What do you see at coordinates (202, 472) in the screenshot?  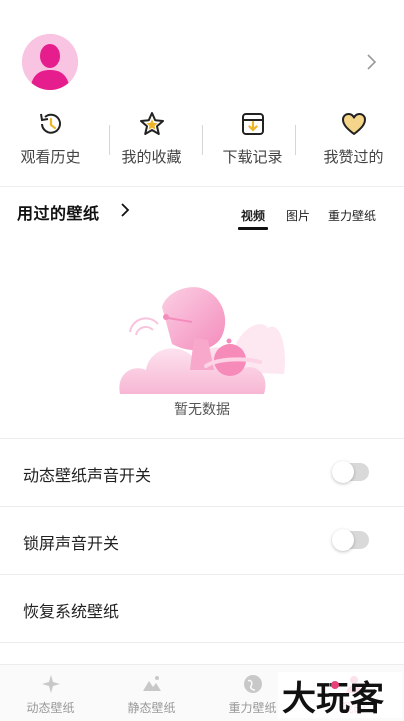 I see `setting-live-wallpaper-sound: 动态壁纸声音开关` at bounding box center [202, 472].